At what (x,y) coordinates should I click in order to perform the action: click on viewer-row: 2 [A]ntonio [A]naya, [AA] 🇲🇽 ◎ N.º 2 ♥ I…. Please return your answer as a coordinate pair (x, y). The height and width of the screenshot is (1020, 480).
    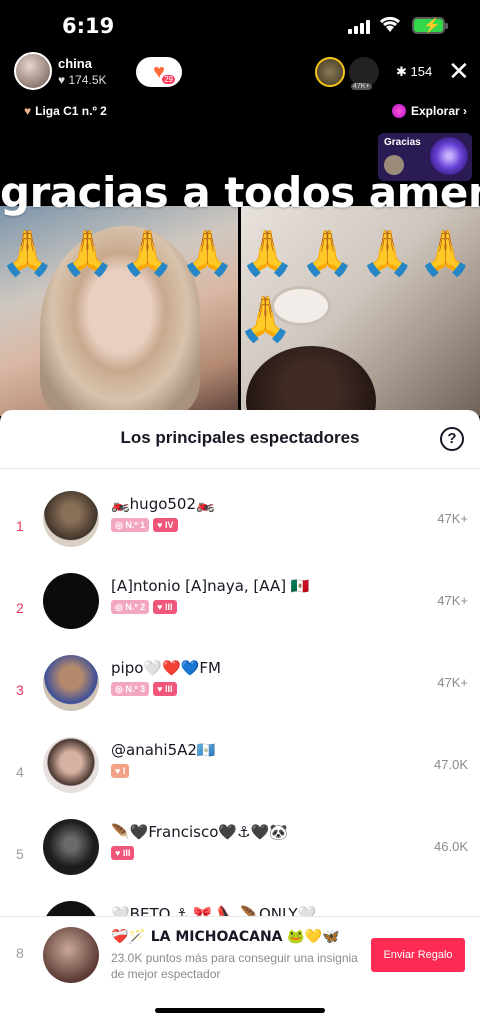
    Looking at the image, I should click on (240, 614).